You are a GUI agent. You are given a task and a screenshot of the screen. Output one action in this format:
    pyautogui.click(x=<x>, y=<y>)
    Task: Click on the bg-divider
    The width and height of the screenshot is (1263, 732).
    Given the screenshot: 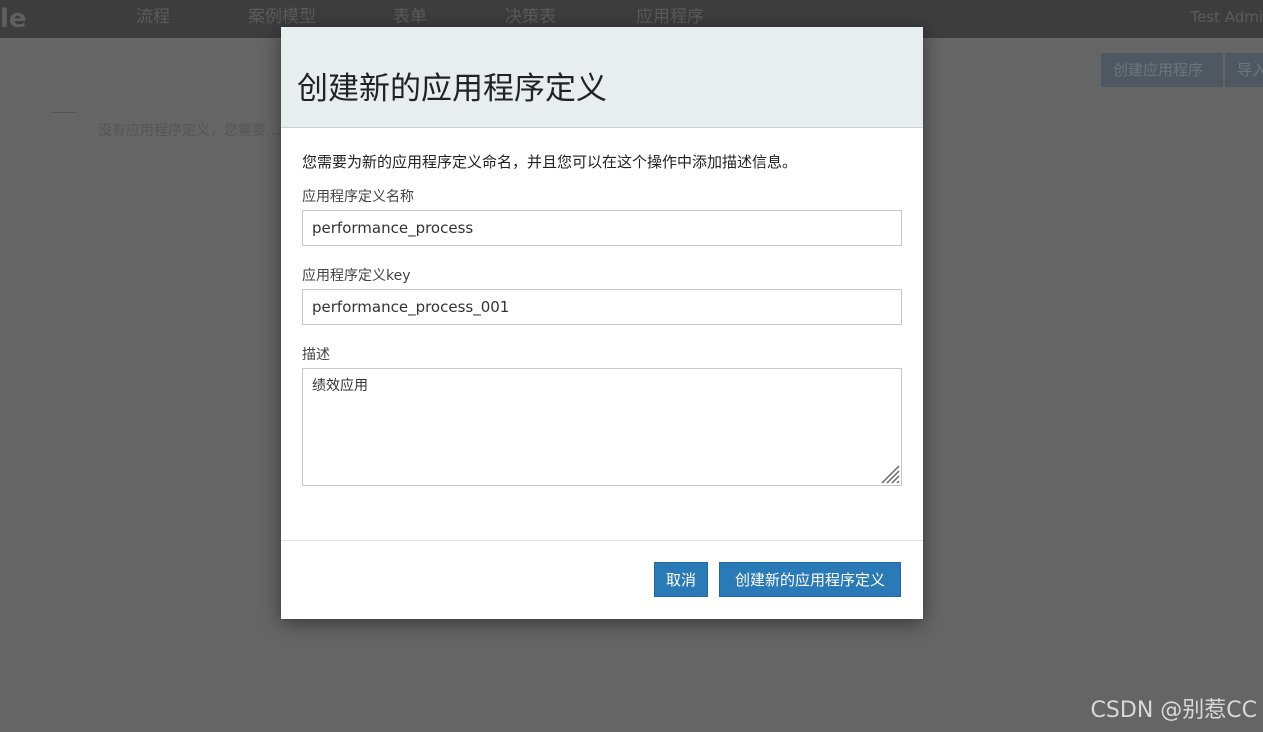 What is the action you would take?
    pyautogui.click(x=64, y=112)
    